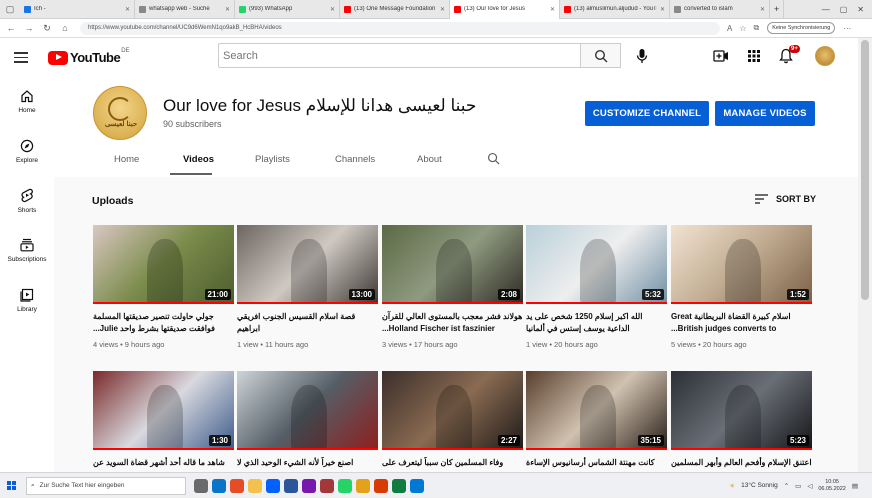 This screenshot has width=872, height=499. Describe the element at coordinates (29, 28) in the screenshot. I see `forward-icon: →` at that location.